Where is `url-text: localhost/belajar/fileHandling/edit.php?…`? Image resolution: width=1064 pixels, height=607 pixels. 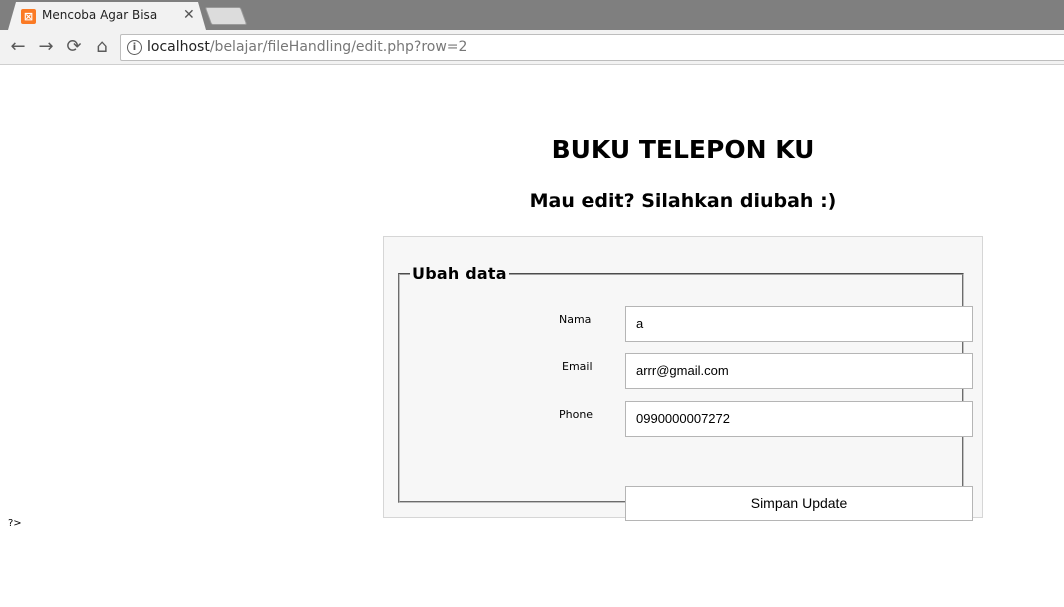
url-text: localhost/belajar/fileHandling/edit.php?… is located at coordinates (307, 47).